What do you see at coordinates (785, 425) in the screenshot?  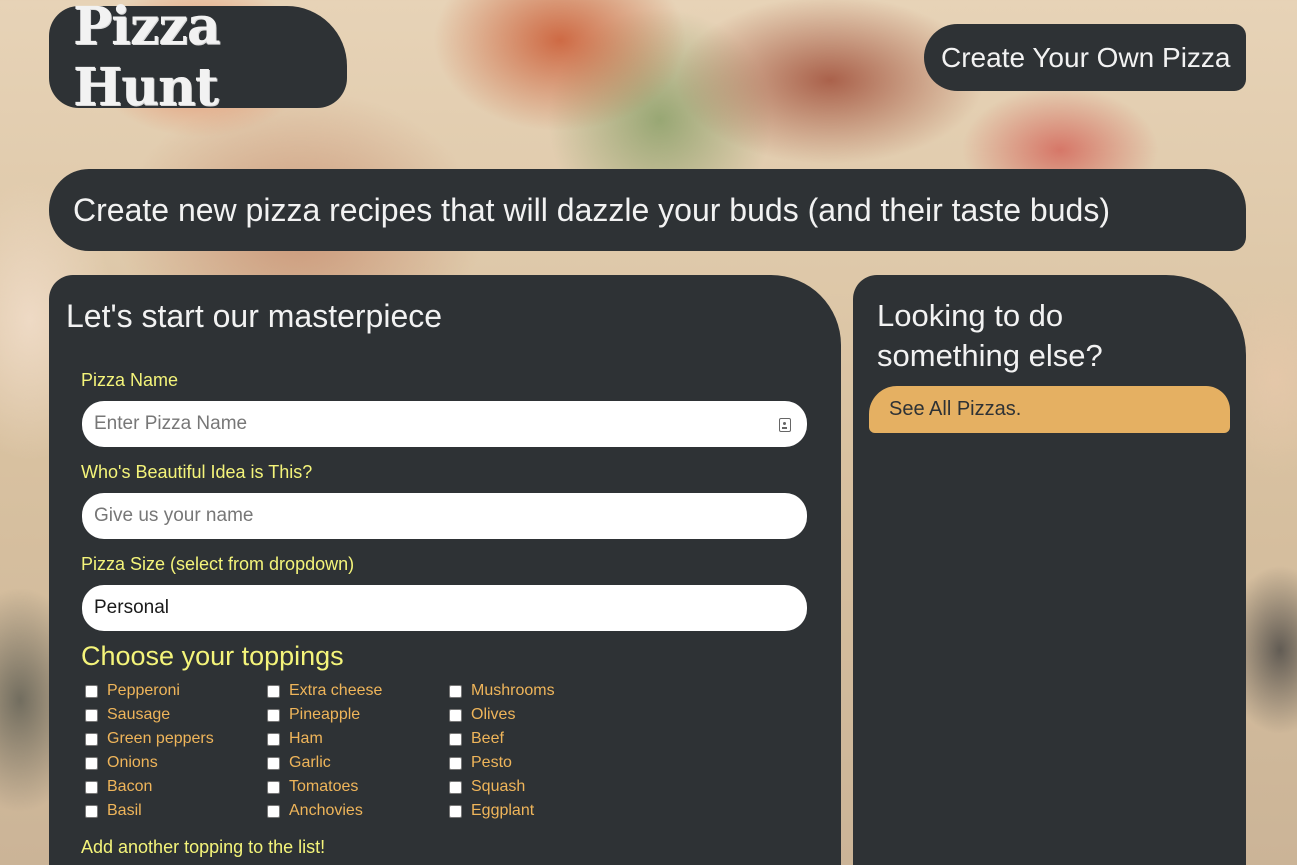 I see `autofill-contact-icon` at bounding box center [785, 425].